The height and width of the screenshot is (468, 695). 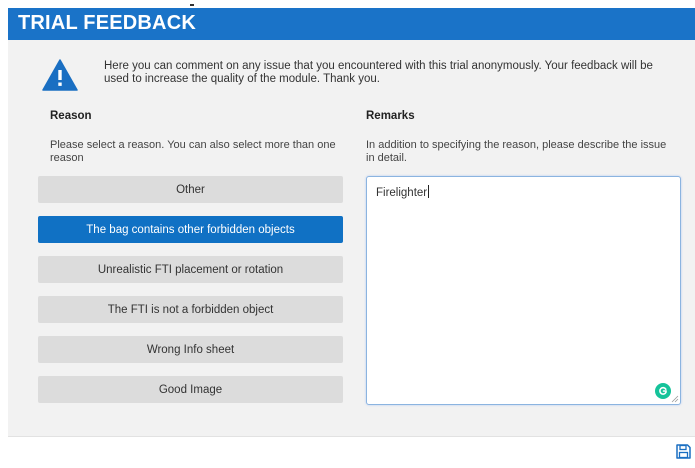 What do you see at coordinates (60, 75) in the screenshot?
I see `warning-icon` at bounding box center [60, 75].